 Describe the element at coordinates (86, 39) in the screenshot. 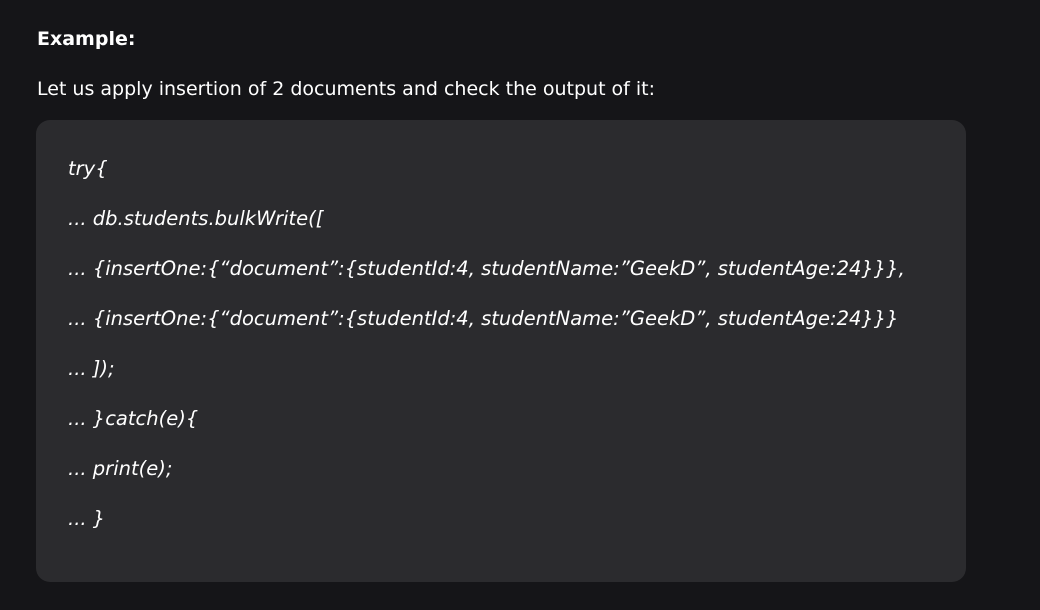

I see `example-heading: Example:` at that location.